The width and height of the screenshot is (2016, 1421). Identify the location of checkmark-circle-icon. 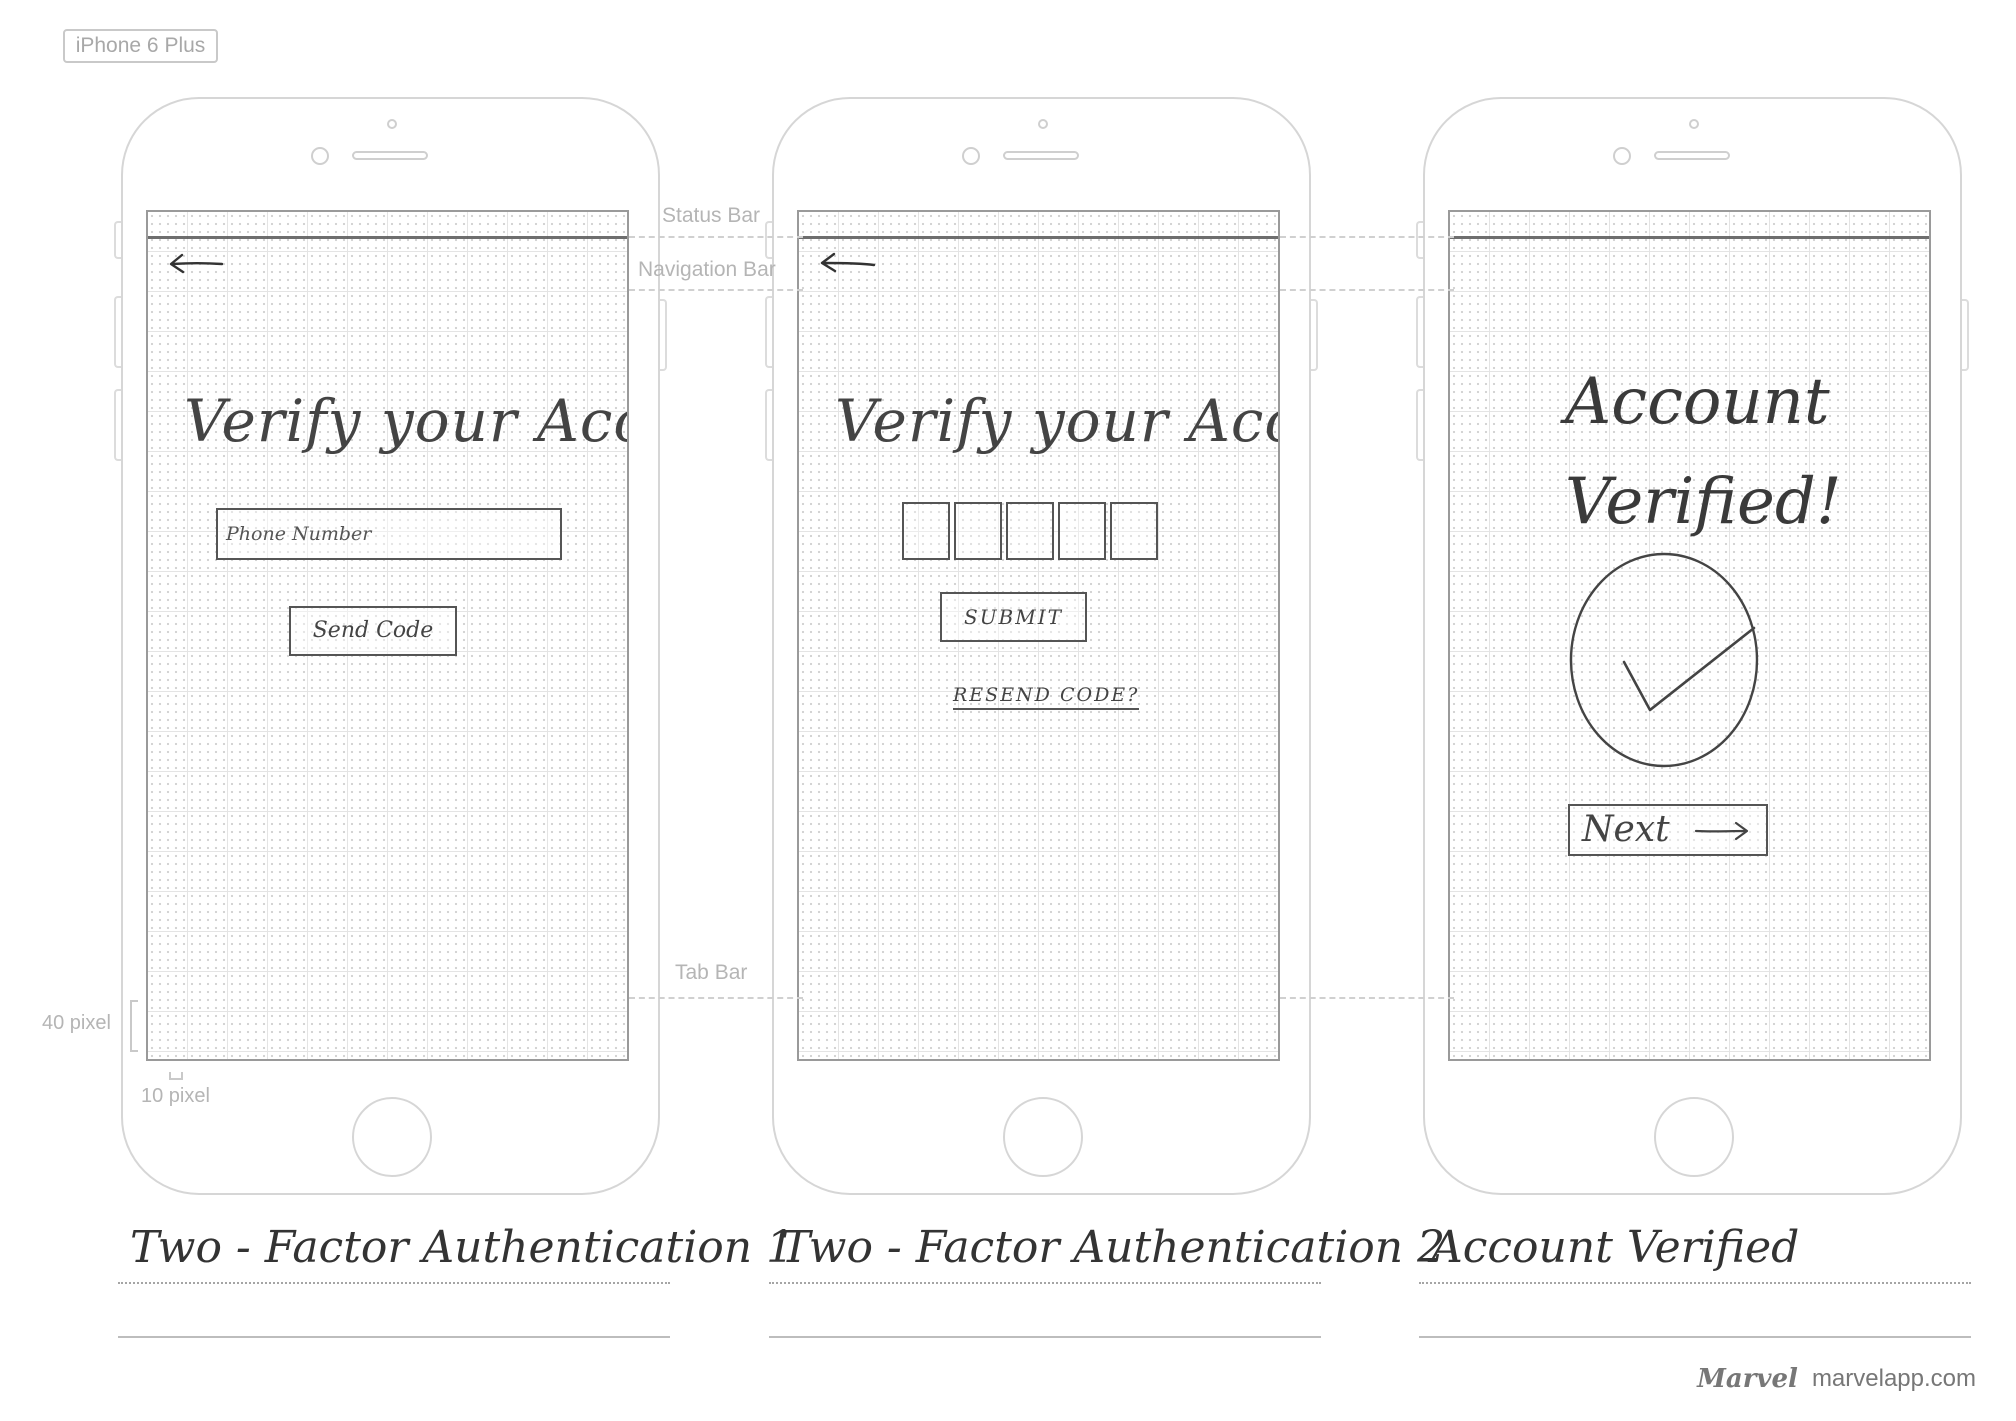
(1664, 660).